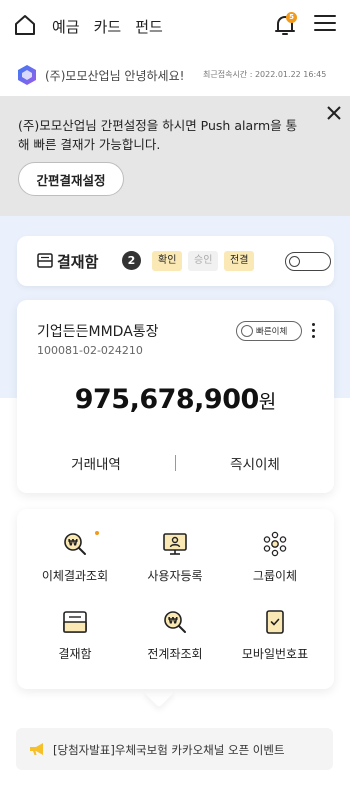 The height and width of the screenshot is (790, 350). What do you see at coordinates (325, 25) in the screenshot?
I see `hamburger-menu-icon` at bounding box center [325, 25].